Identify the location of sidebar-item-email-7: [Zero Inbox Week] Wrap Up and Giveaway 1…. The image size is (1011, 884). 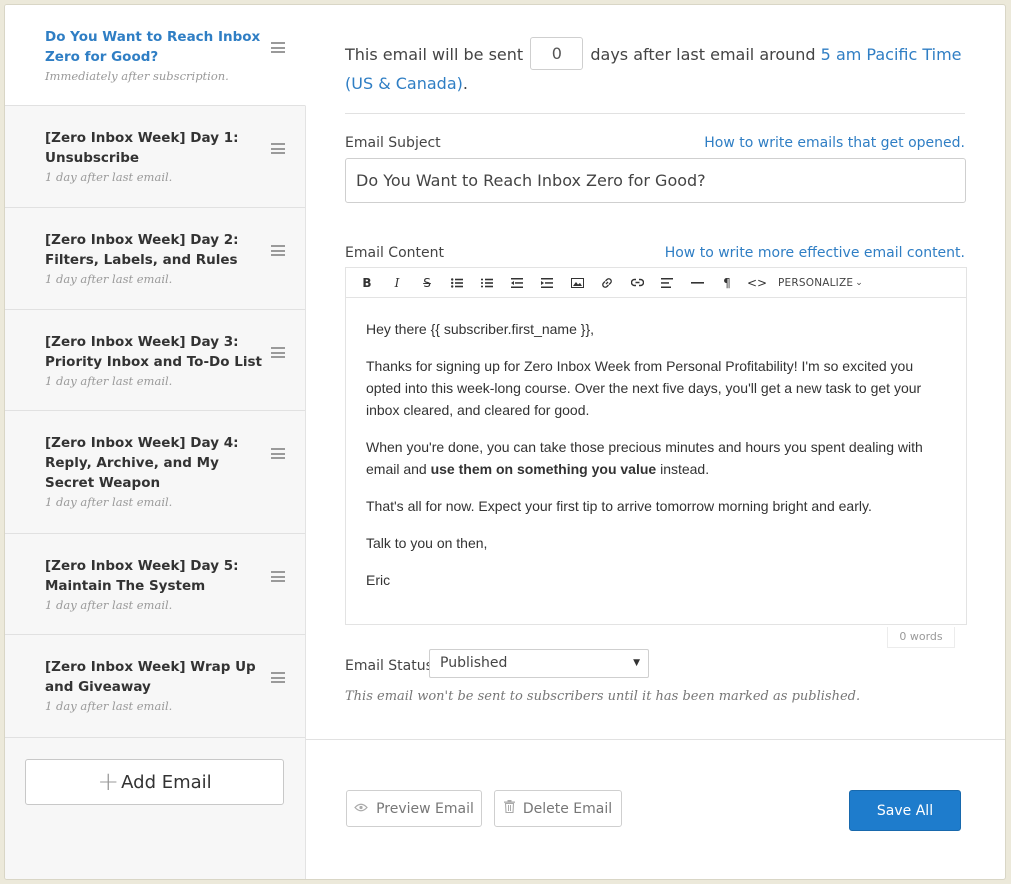
(155, 686).